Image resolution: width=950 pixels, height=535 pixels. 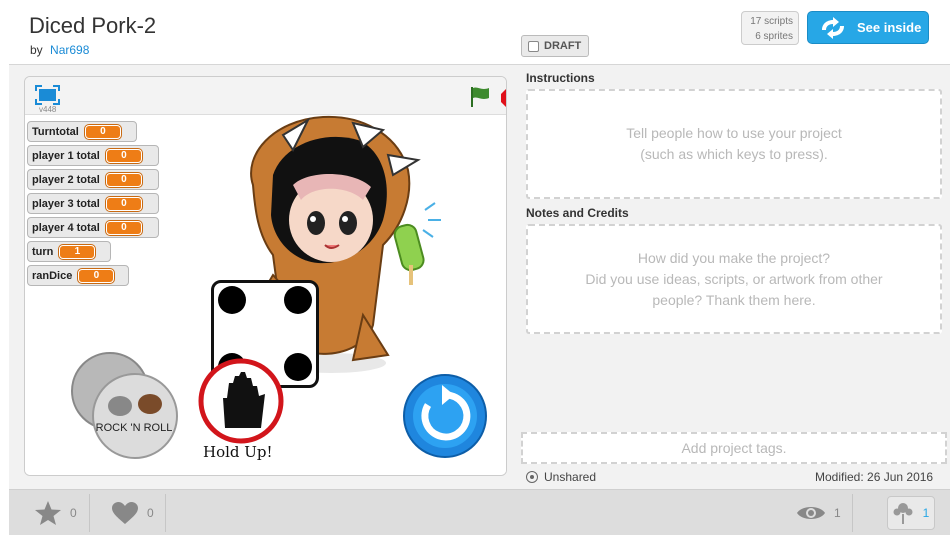 I want to click on project-title: Diced Pork-2, so click(x=92, y=26).